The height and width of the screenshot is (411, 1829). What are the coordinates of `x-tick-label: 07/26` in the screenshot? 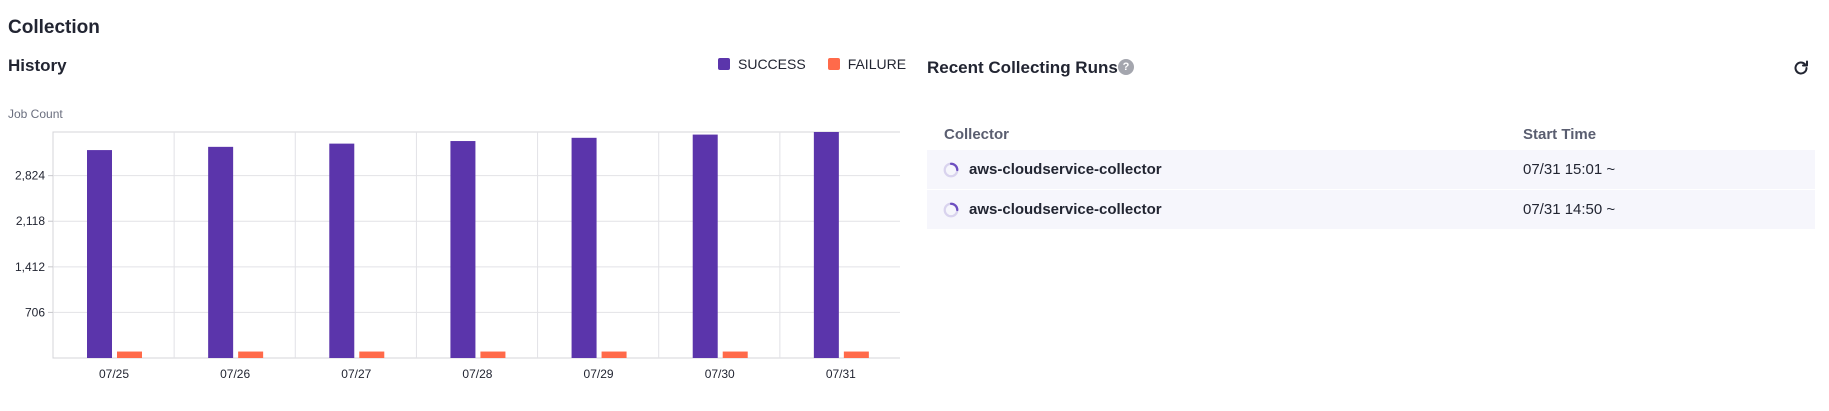 It's located at (235, 373).